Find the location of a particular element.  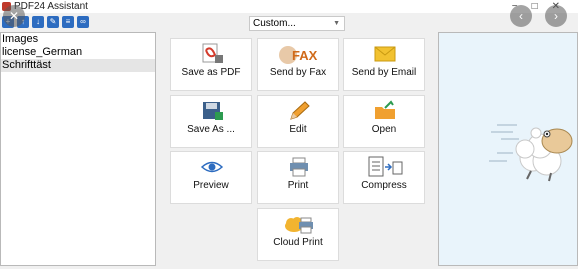

preset-dropdown: Custom... ▼ is located at coordinates (297, 23).